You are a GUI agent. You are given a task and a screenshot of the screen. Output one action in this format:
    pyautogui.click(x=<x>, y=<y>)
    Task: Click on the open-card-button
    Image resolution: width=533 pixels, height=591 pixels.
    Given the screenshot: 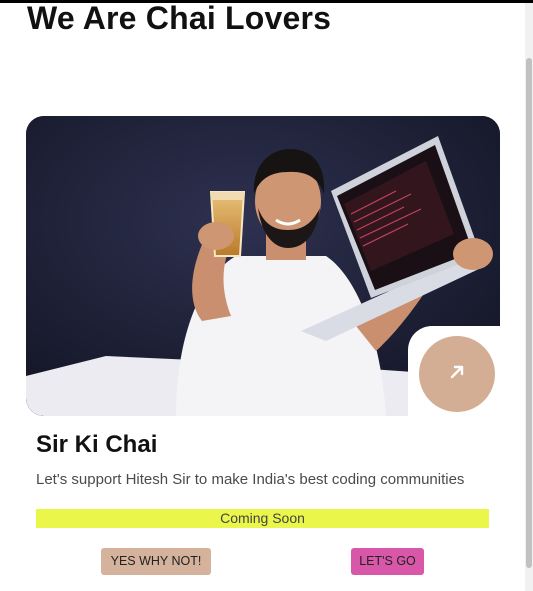 What is the action you would take?
    pyautogui.click(x=457, y=374)
    